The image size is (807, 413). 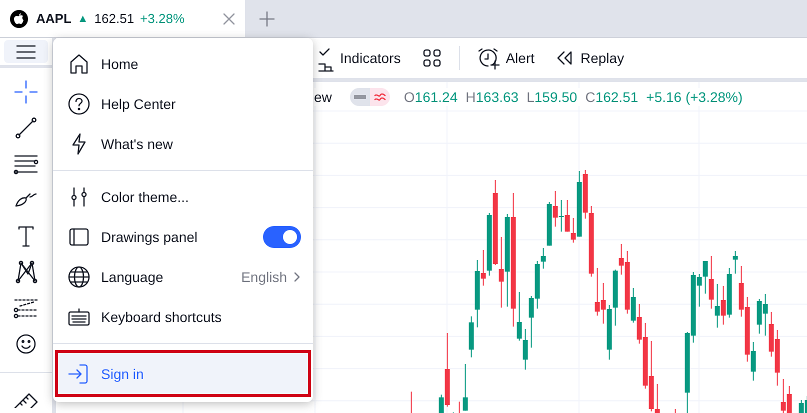 What do you see at coordinates (229, 18) in the screenshot?
I see `close-icon` at bounding box center [229, 18].